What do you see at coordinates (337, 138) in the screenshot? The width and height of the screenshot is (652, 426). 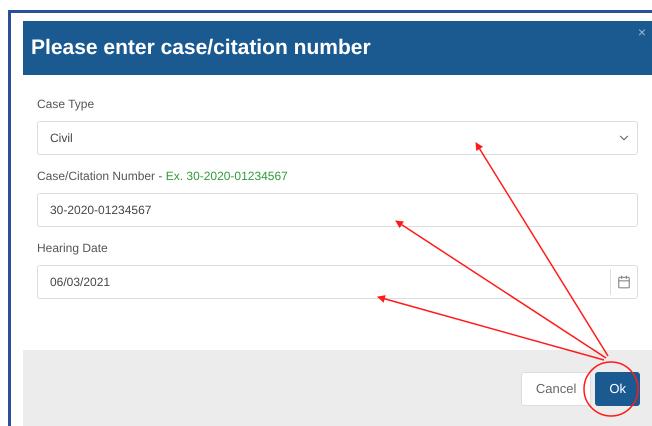 I see `select-field: Civil` at bounding box center [337, 138].